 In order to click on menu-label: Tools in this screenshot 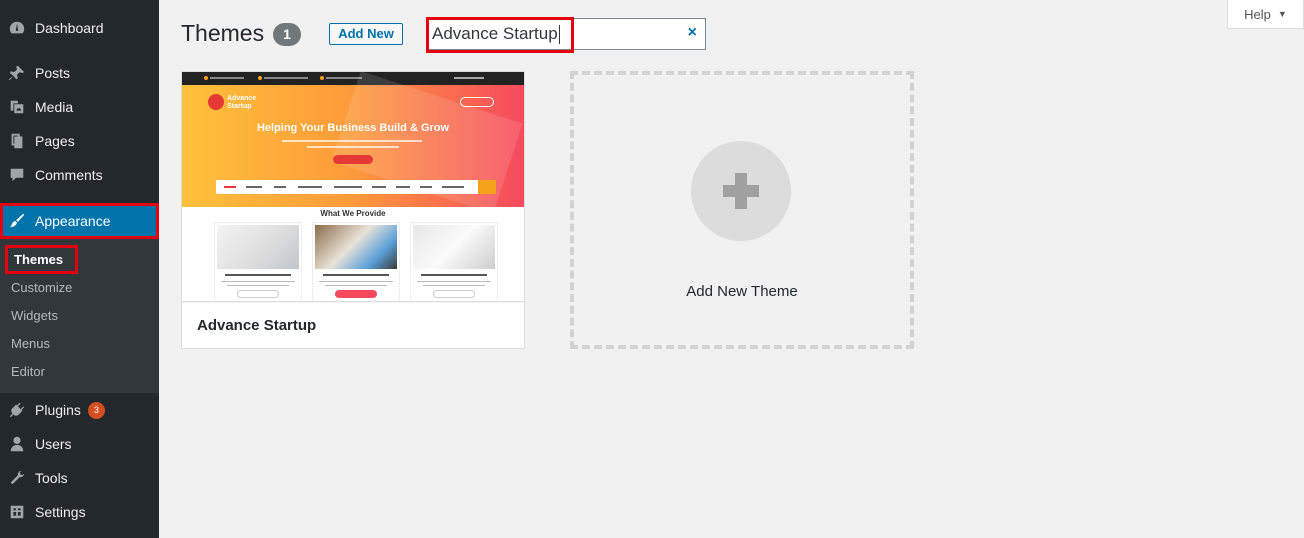, I will do `click(51, 478)`.